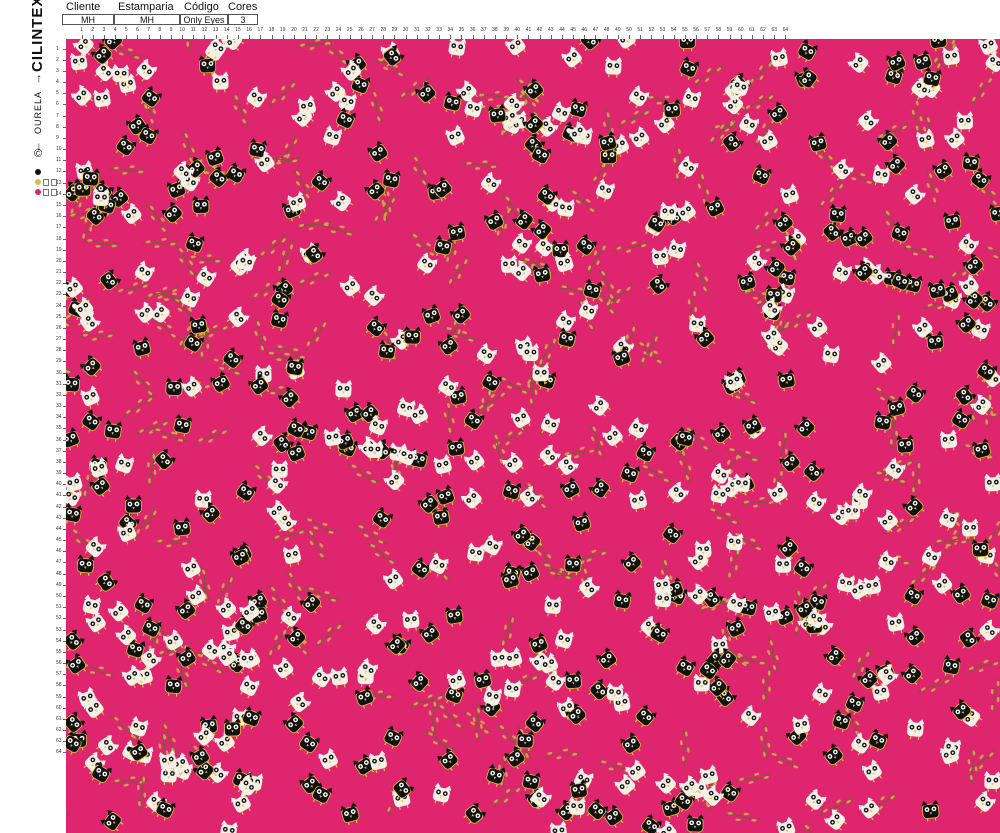 This screenshot has width=1000, height=833. I want to click on ruler-top-label: 14, so click(227, 30).